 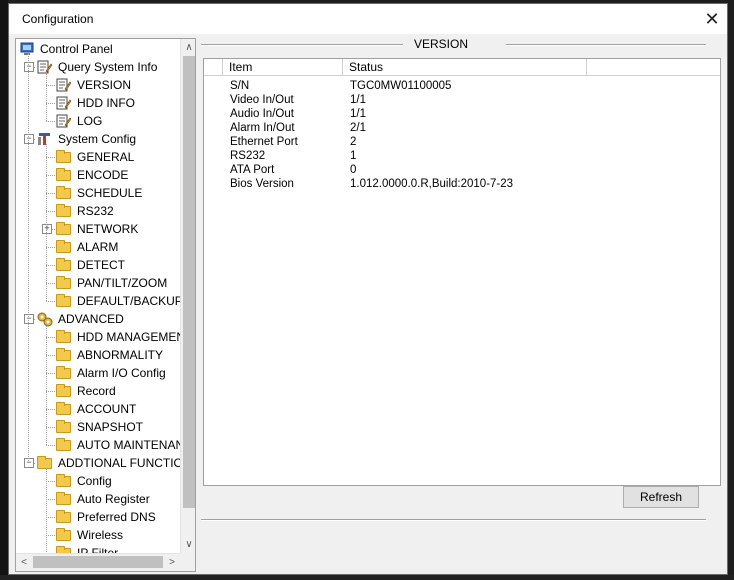 I want to click on tree-item: Record, so click(x=98, y=391).